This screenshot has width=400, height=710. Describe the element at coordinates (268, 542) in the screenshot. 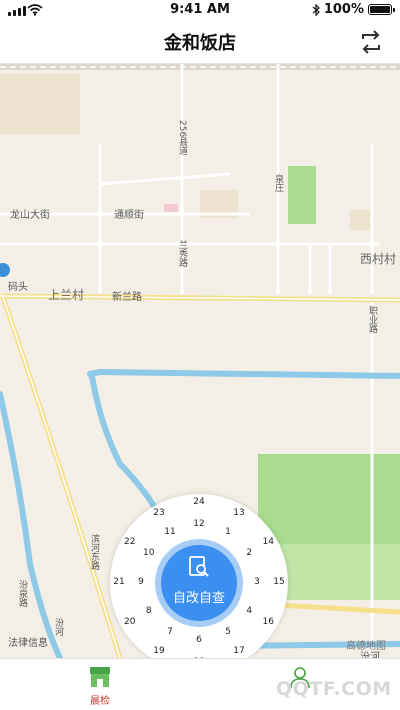

I see `dial-hour-number: 14` at that location.